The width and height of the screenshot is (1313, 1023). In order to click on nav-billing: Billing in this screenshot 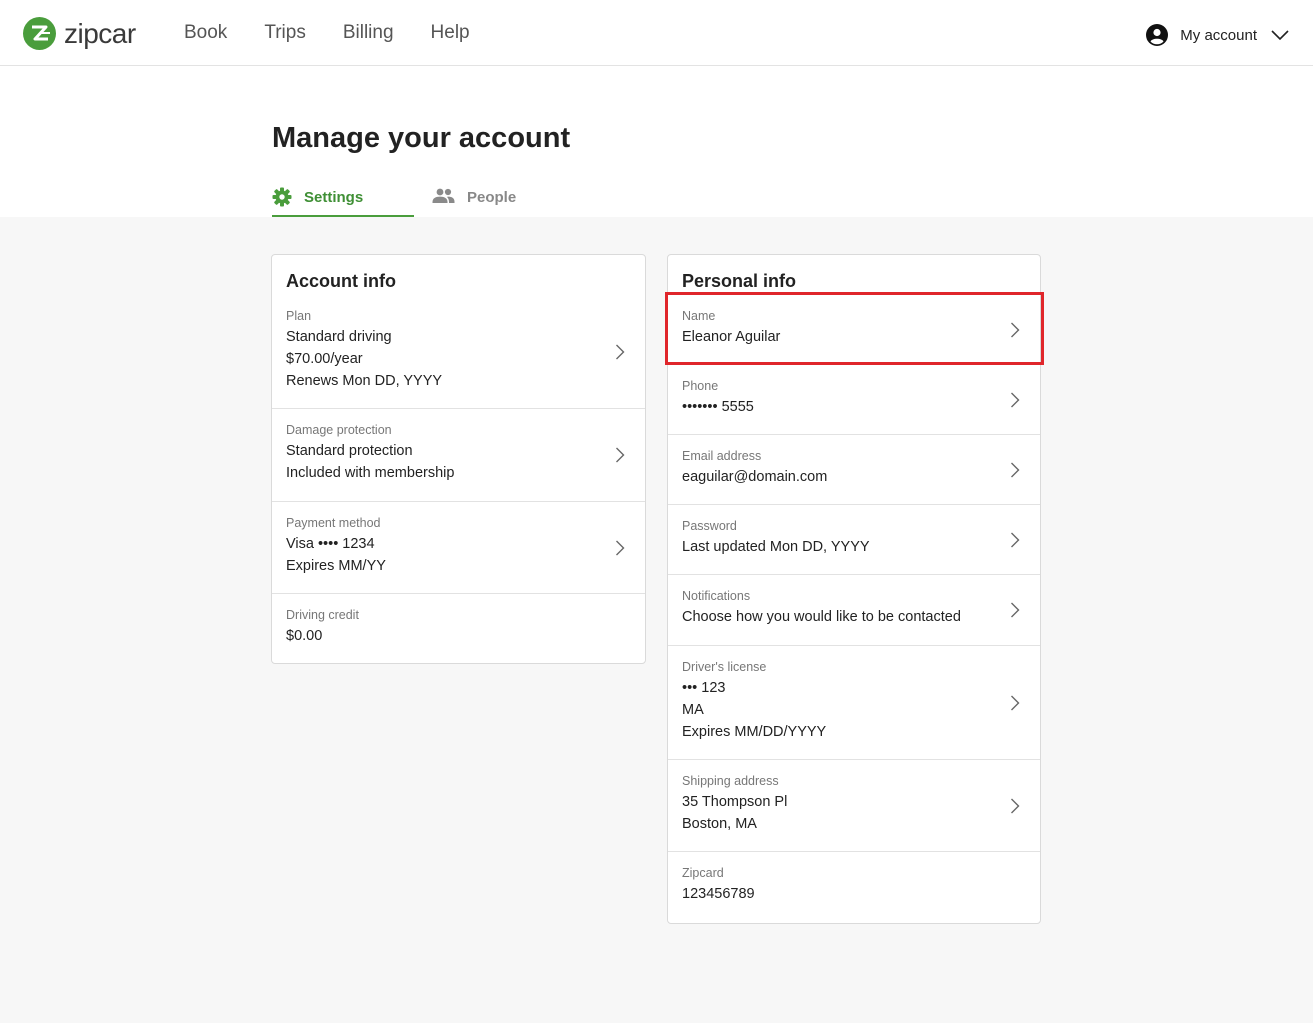, I will do `click(368, 33)`.